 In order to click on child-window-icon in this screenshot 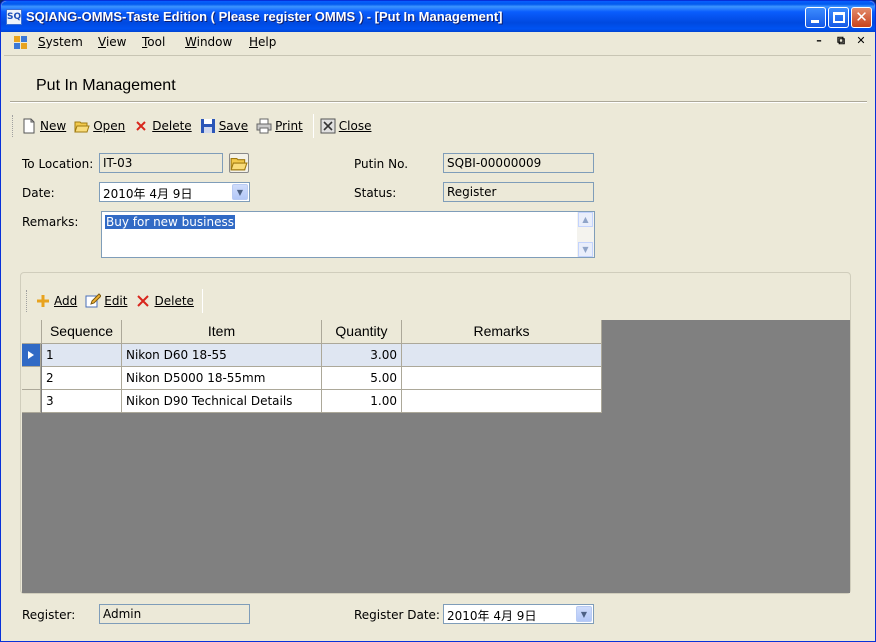, I will do `click(21, 42)`.